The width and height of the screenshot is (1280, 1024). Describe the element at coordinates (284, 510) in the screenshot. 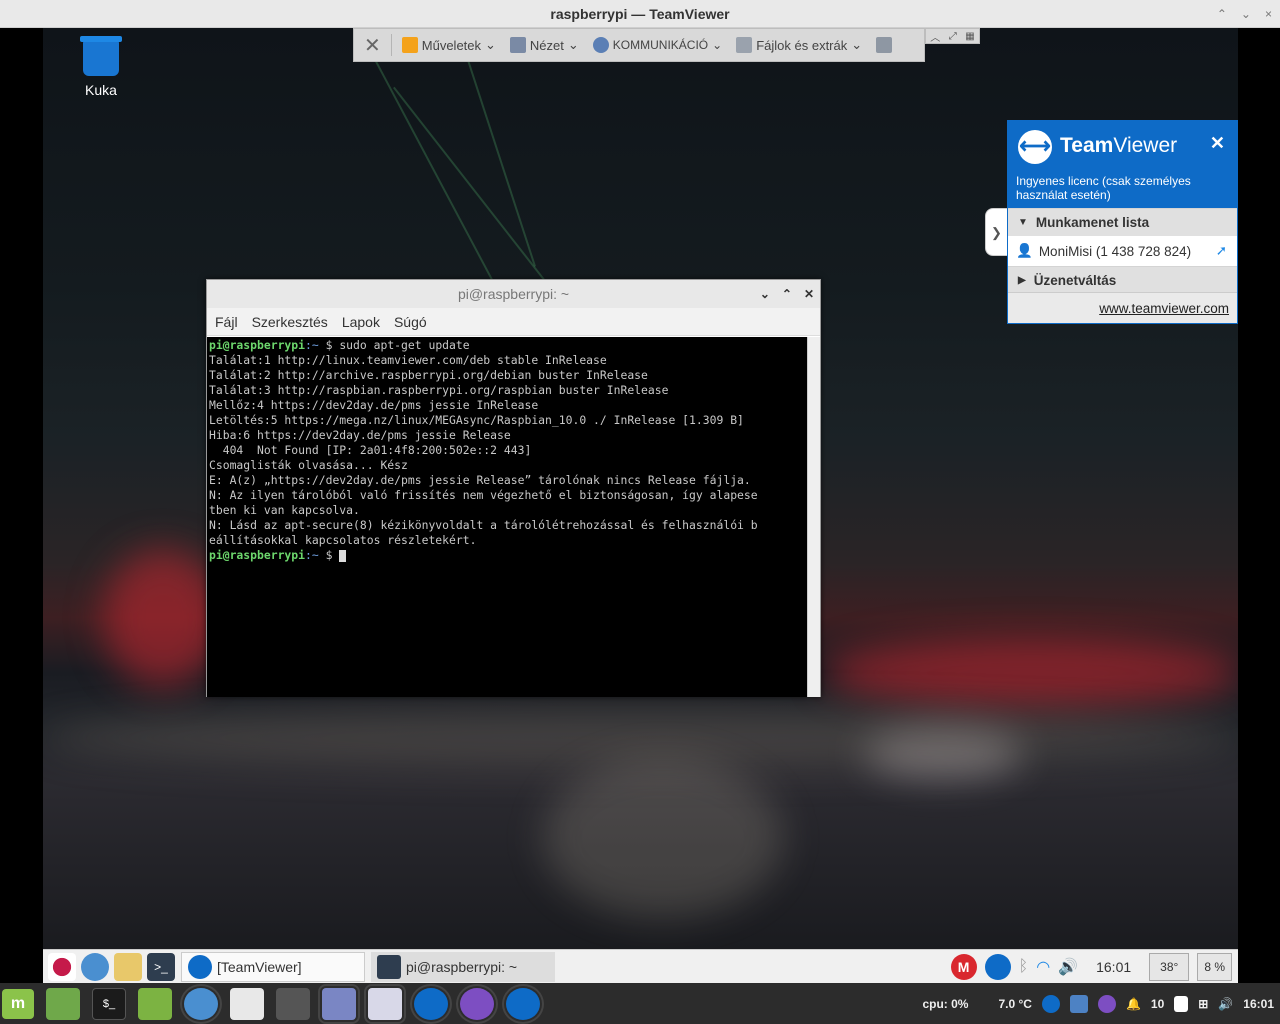

I see `terminal-text: tben ki van kapcsolva.` at that location.